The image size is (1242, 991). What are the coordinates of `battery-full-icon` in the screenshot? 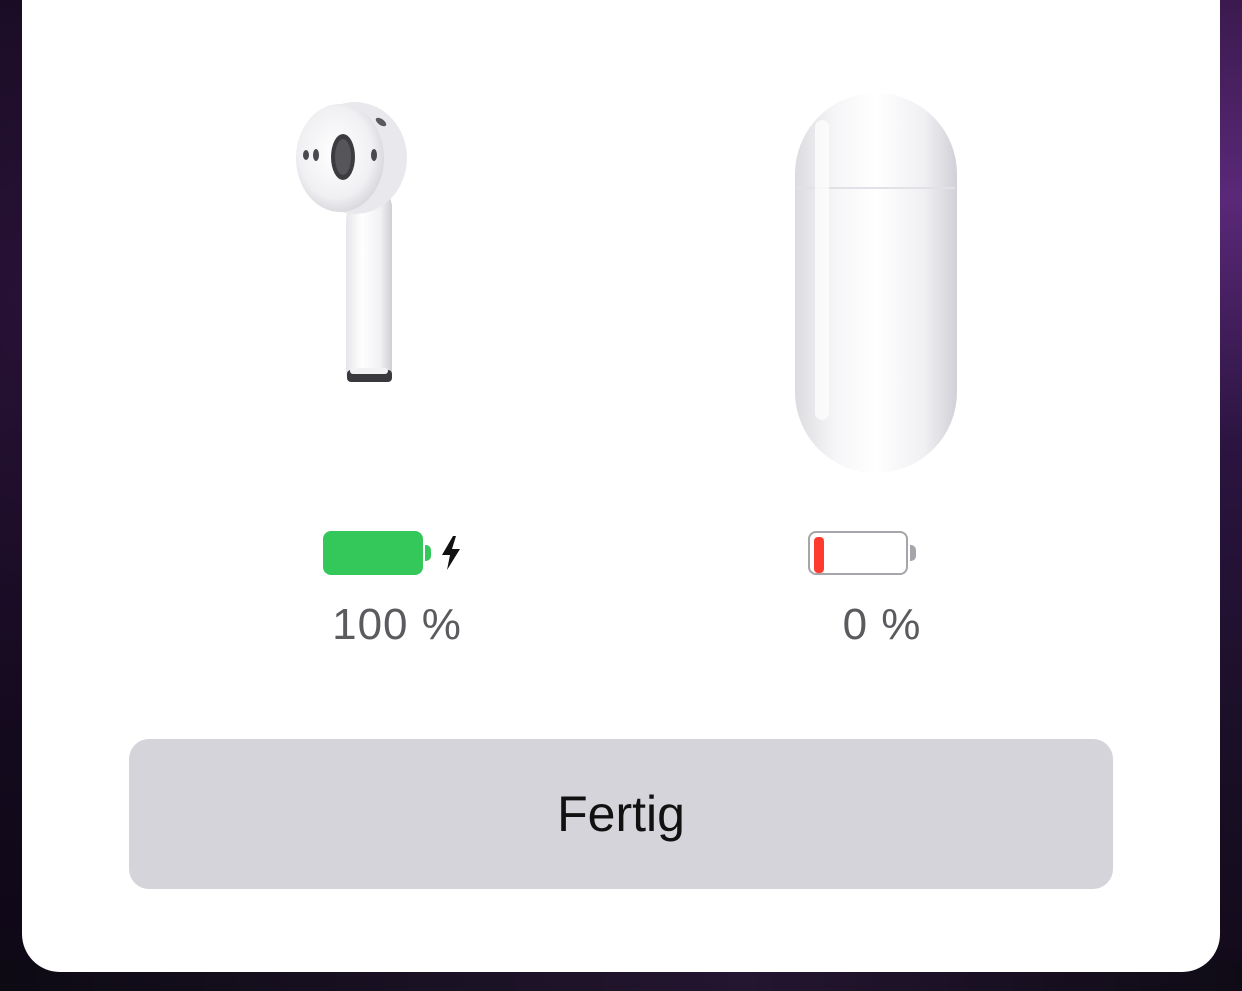 It's located at (377, 553).